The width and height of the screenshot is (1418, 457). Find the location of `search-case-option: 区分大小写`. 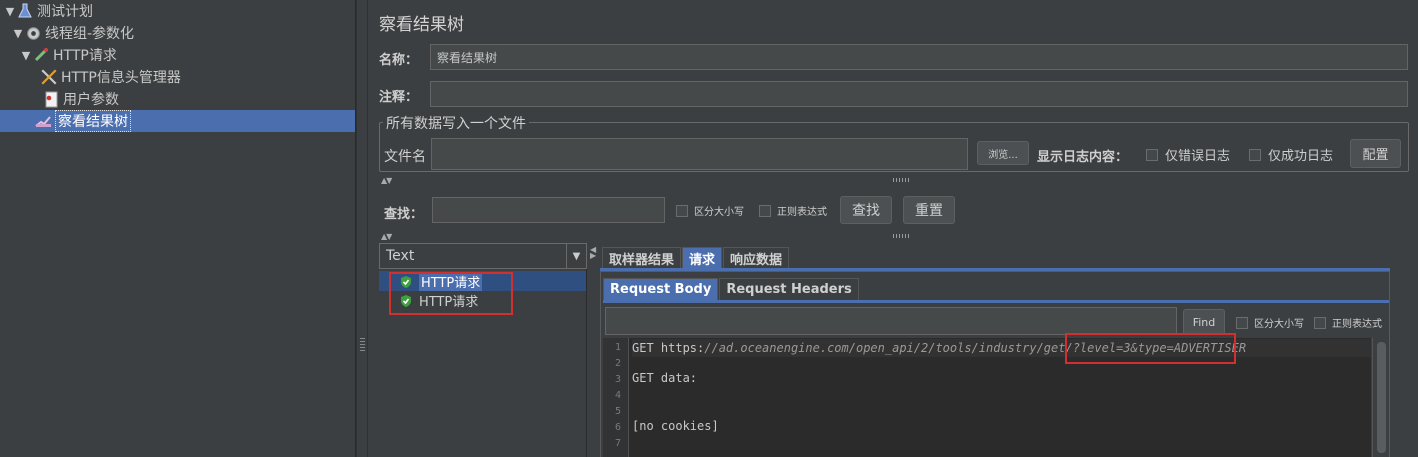

search-case-option: 区分大小写 is located at coordinates (710, 210).